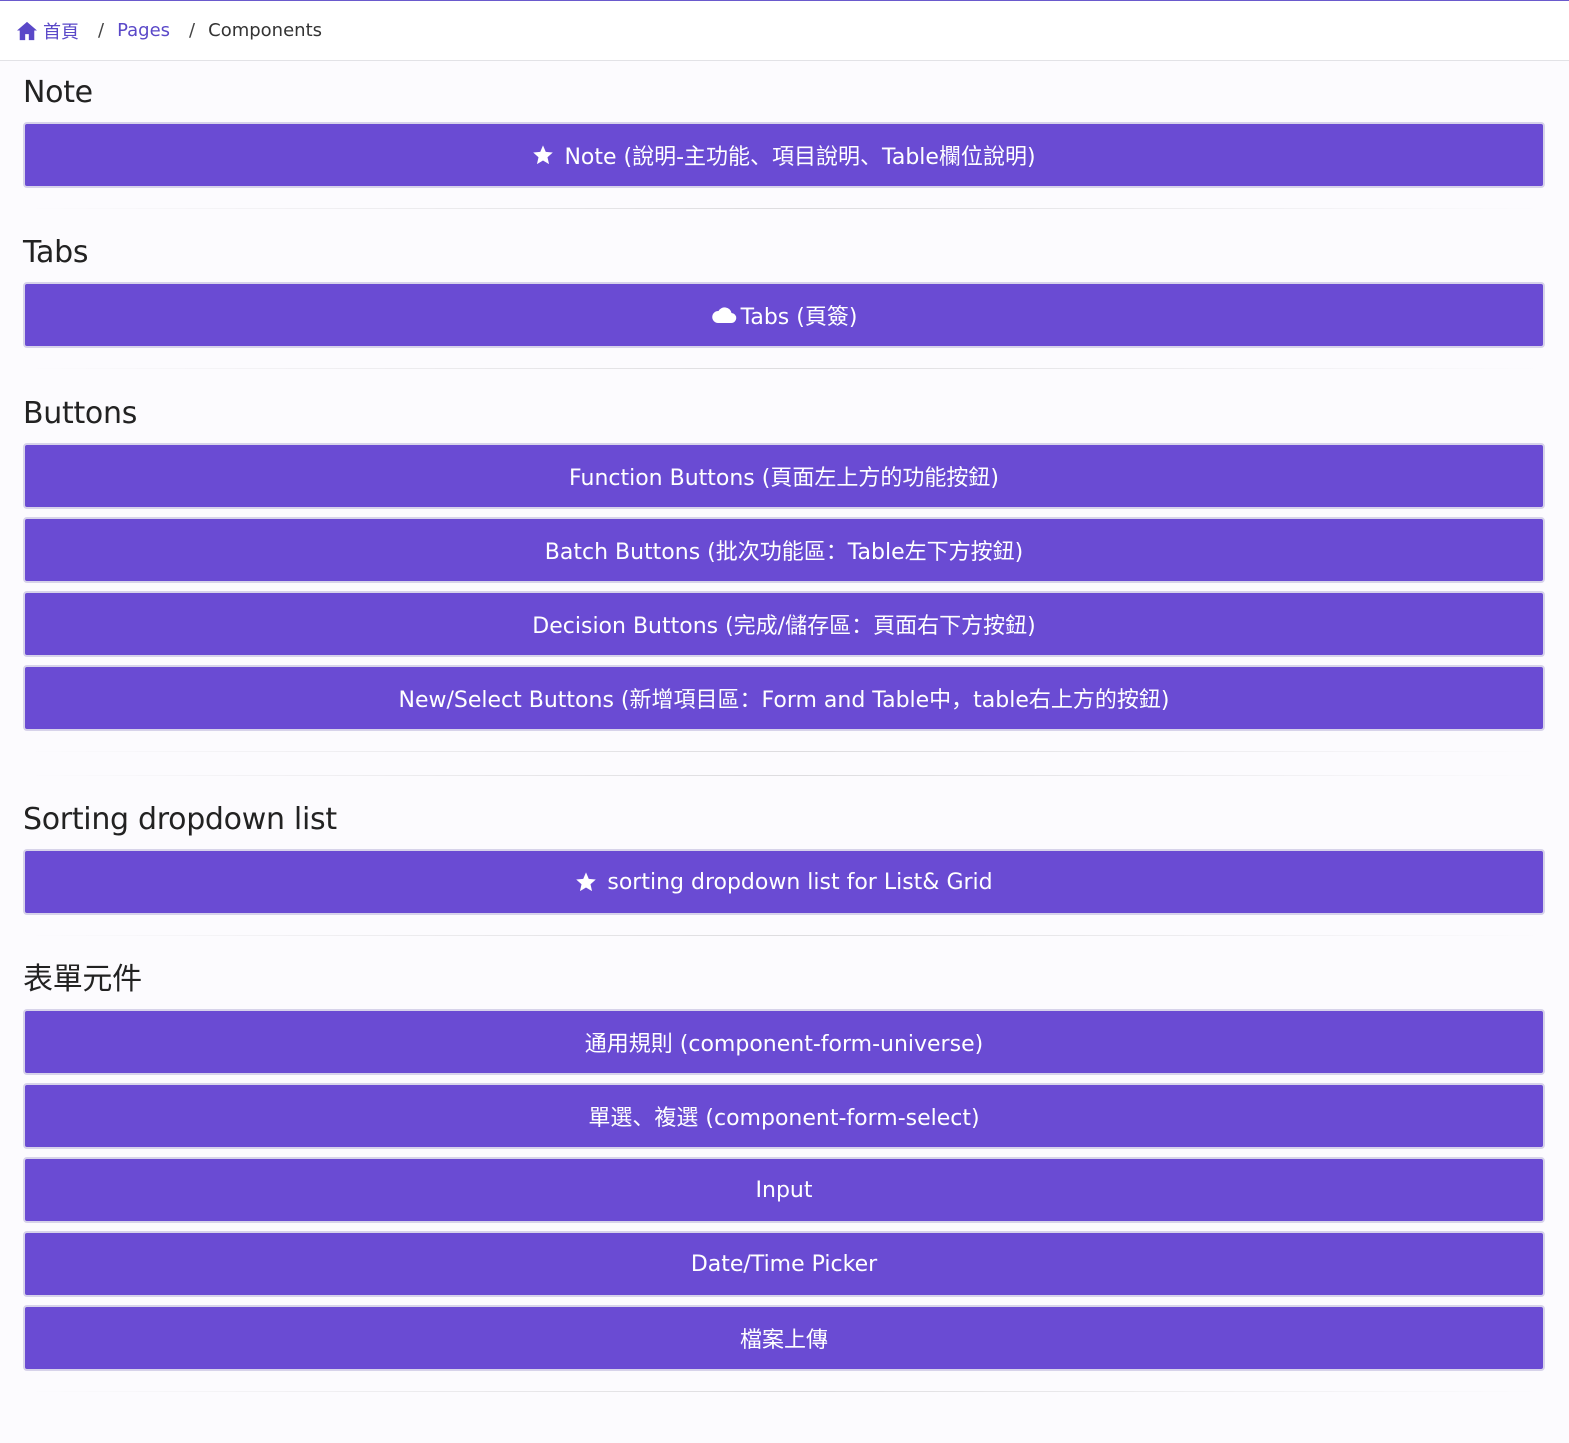 This screenshot has height=1443, width=1569. I want to click on decision-buttons-label: Decision Buttons (完成/儲存區：頁面右下方按鈕), so click(784, 626).